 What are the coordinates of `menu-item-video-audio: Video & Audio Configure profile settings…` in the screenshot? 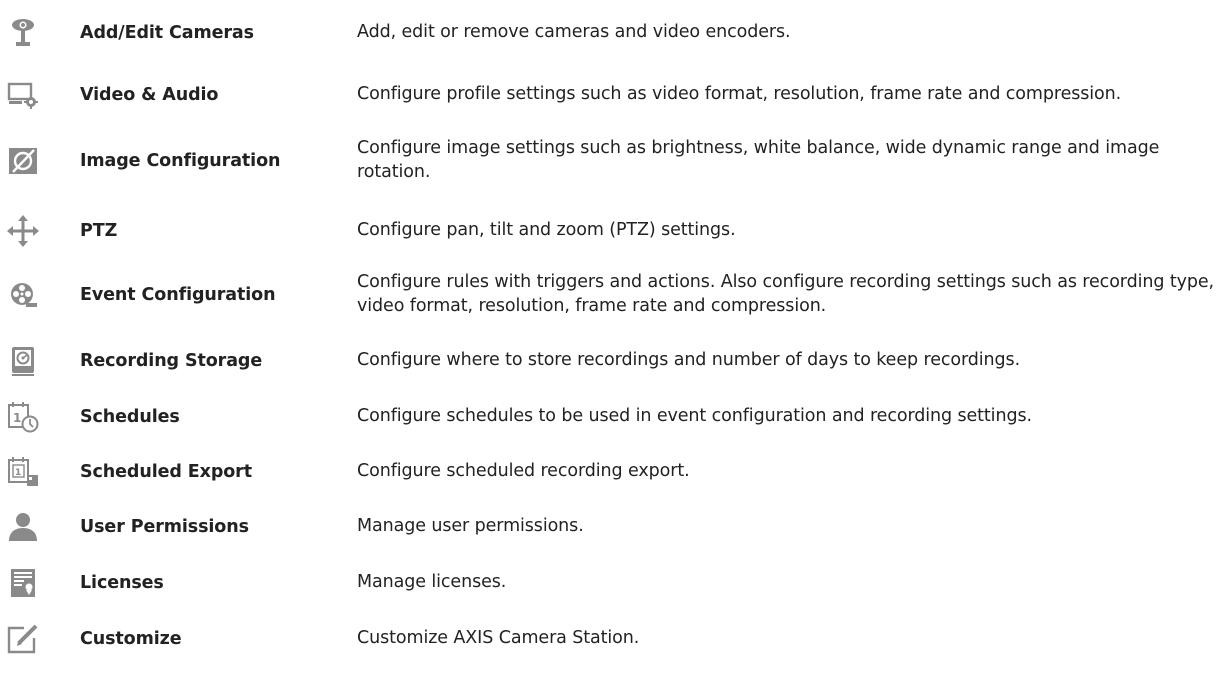 It's located at (616, 96).